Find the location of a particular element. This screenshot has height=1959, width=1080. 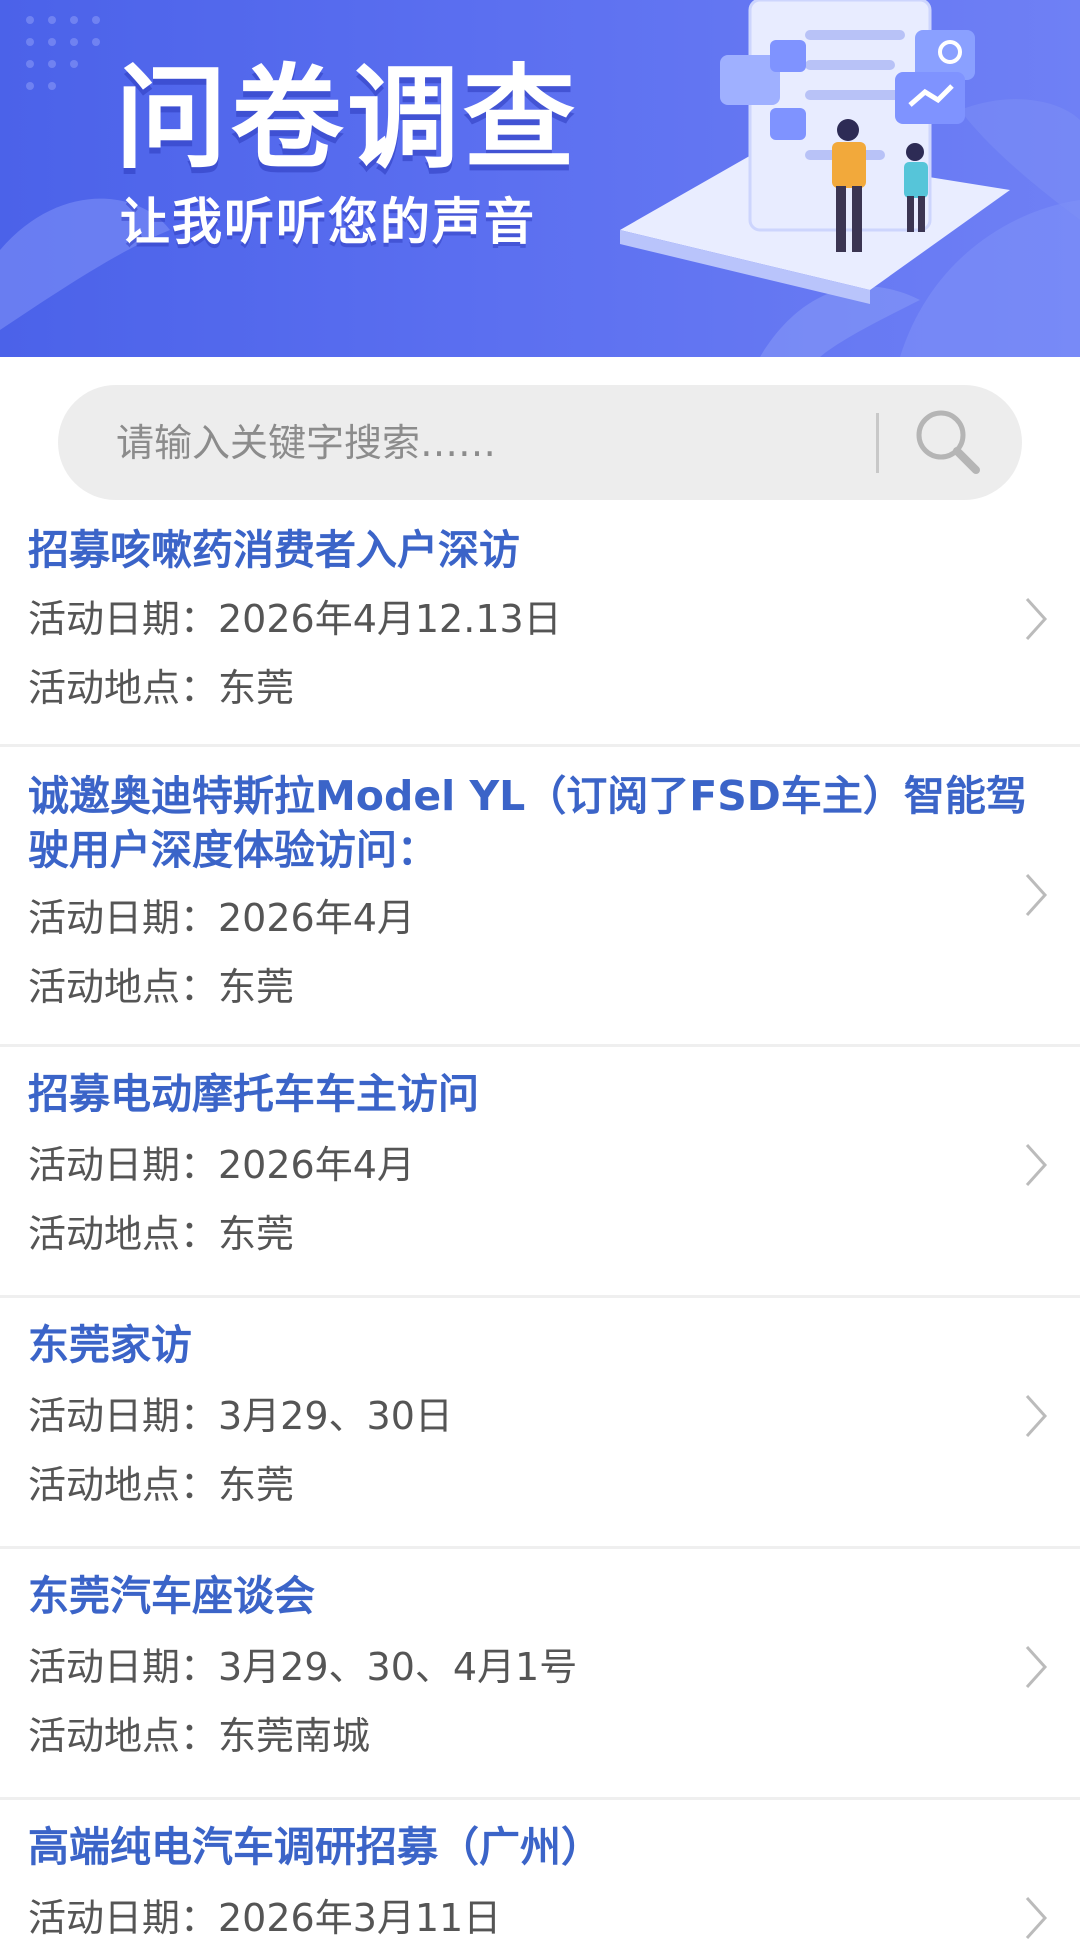

list-item: 招募电动摩托车车主访问 活动日期：2026年4月 活动地点：东莞 is located at coordinates (540, 1172).